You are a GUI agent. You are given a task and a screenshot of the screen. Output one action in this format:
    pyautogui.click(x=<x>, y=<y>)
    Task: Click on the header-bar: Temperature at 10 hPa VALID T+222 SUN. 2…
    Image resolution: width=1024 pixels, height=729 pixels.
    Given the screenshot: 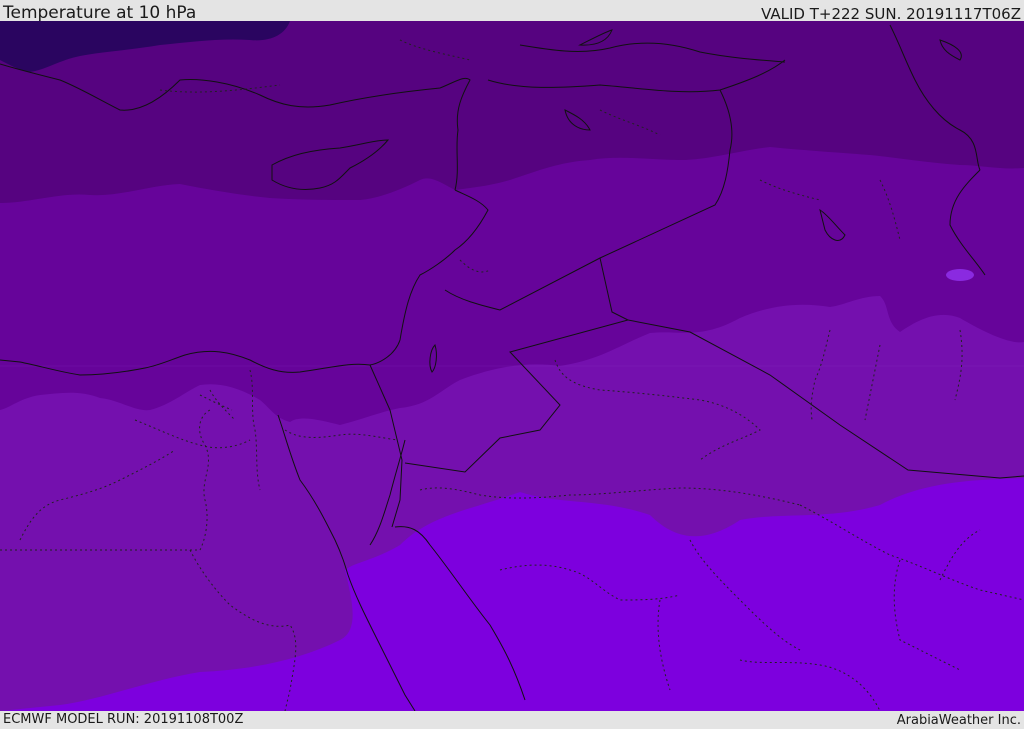 What is the action you would take?
    pyautogui.click(x=512, y=11)
    